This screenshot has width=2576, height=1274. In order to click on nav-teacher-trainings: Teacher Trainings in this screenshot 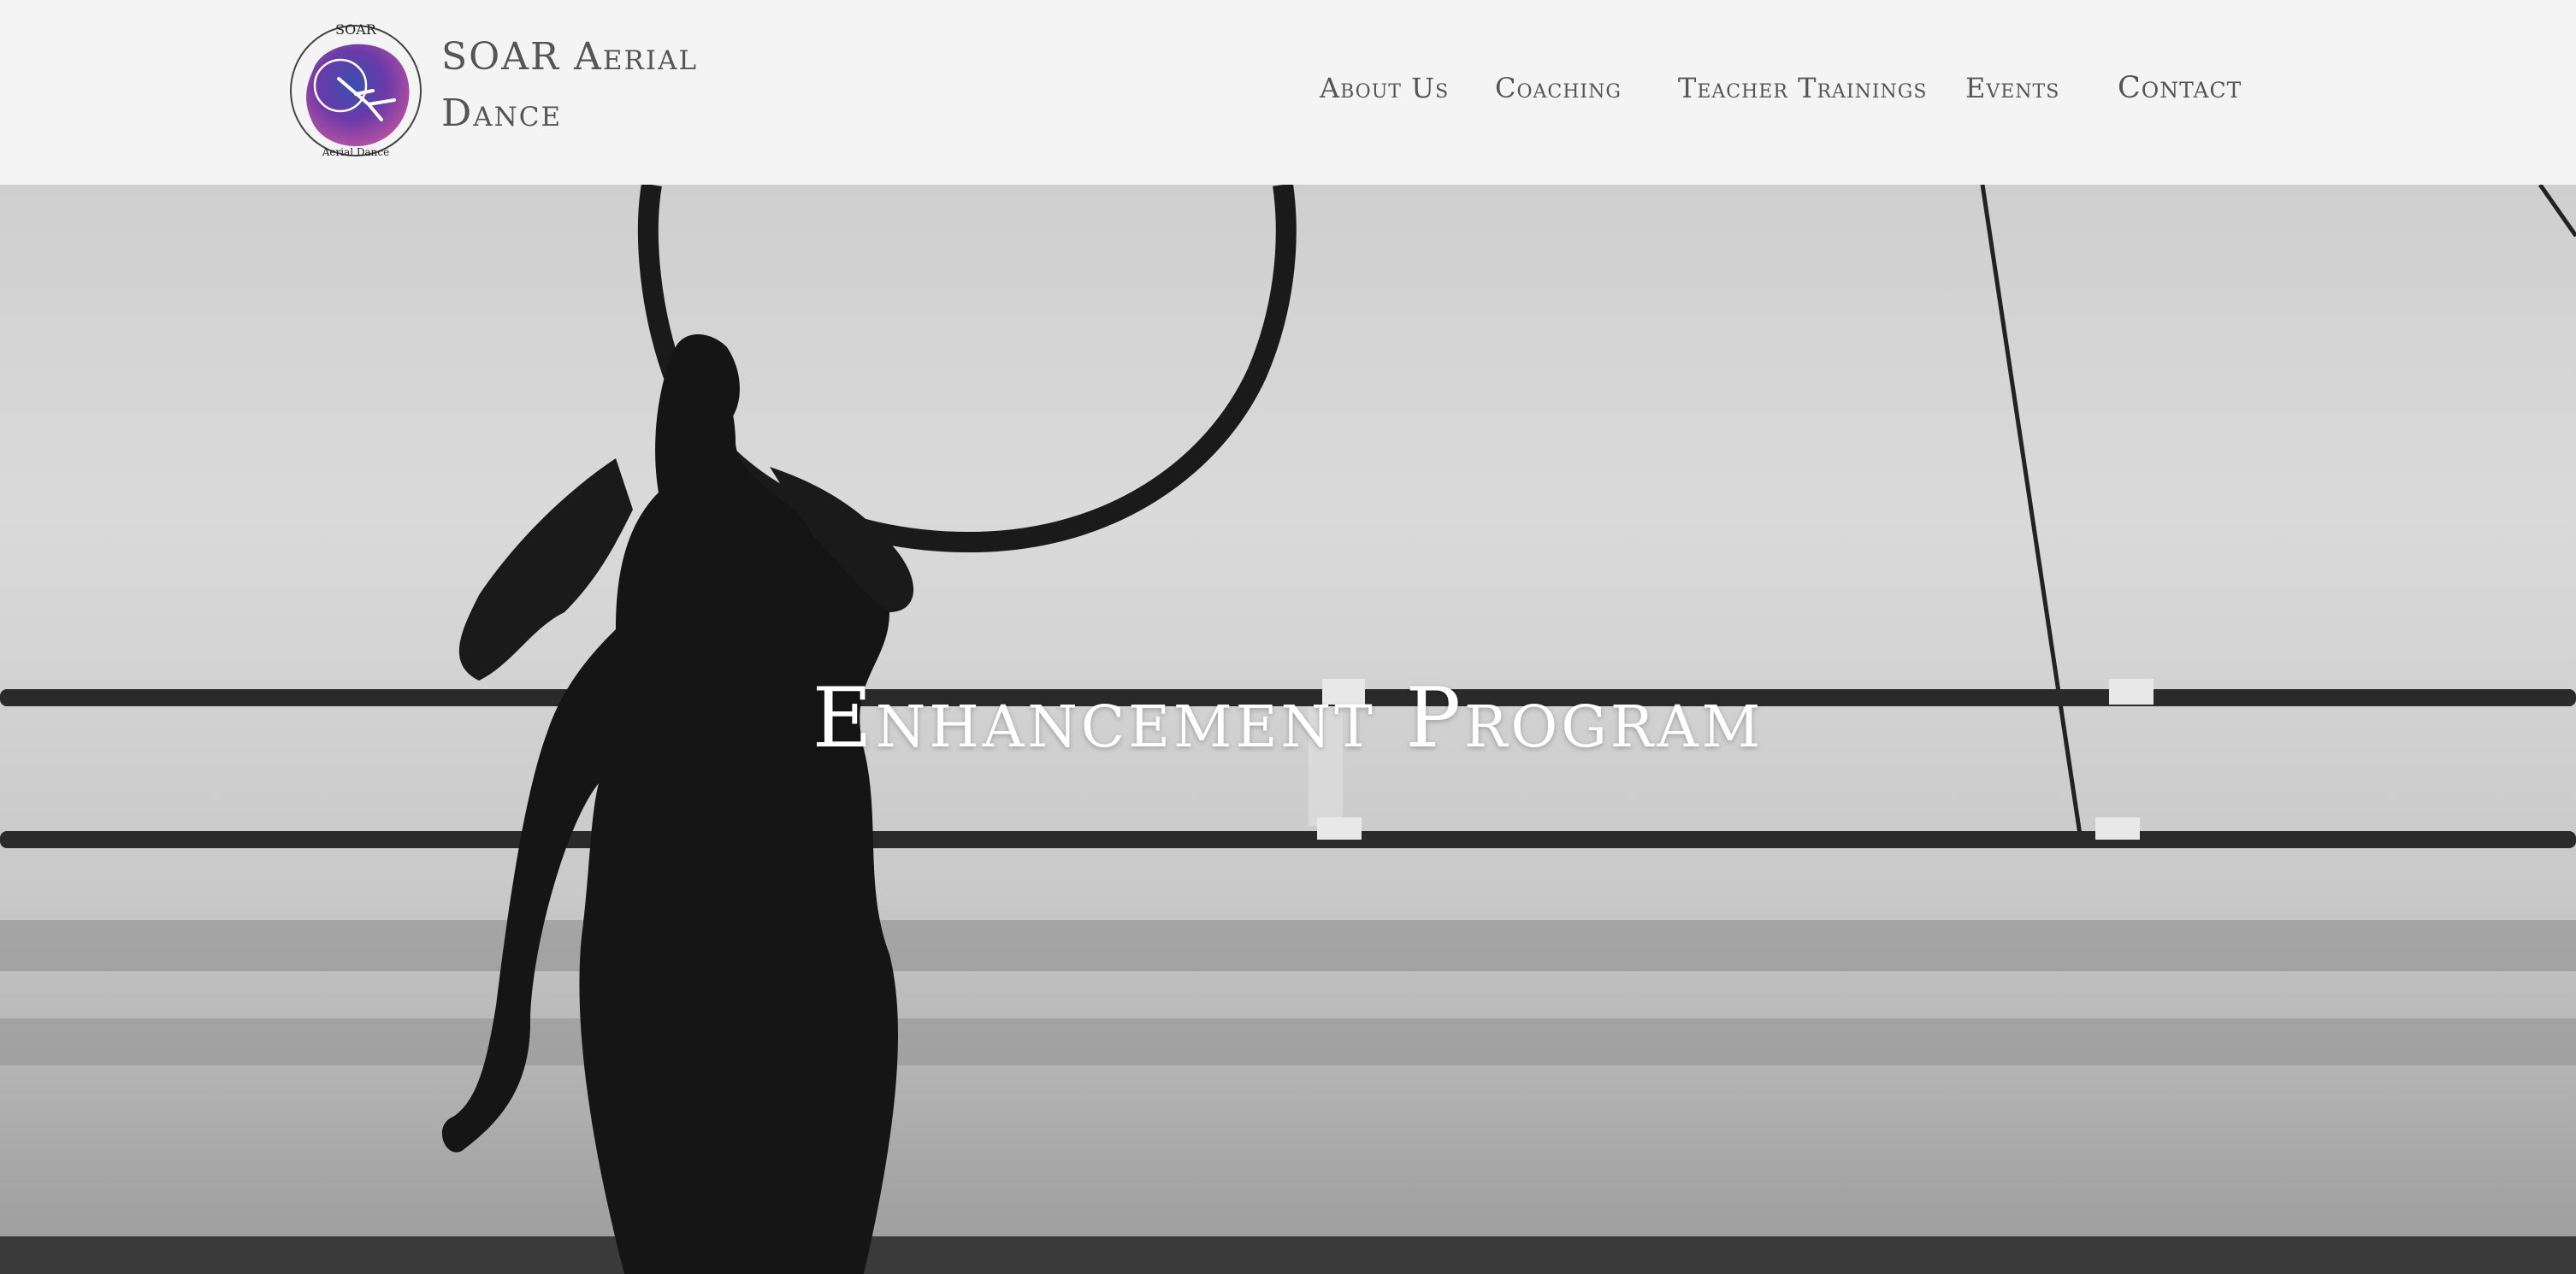, I will do `click(1802, 88)`.